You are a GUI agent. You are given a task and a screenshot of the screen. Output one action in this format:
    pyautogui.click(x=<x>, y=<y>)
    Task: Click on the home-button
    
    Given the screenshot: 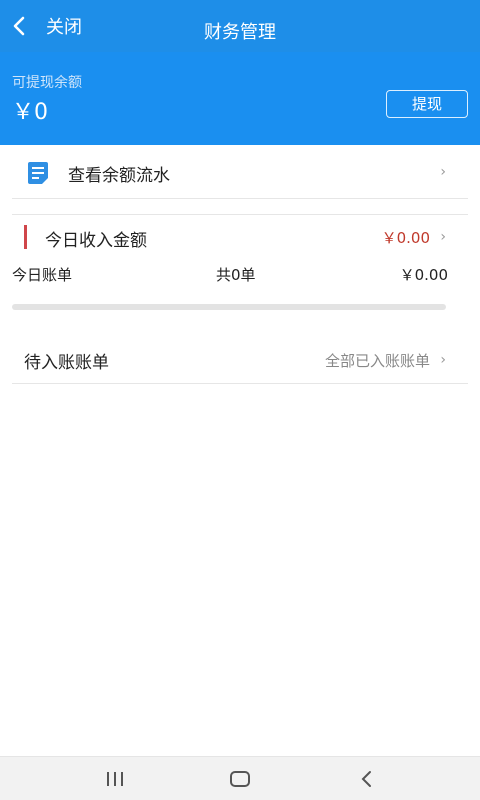 What is the action you would take?
    pyautogui.click(x=240, y=779)
    